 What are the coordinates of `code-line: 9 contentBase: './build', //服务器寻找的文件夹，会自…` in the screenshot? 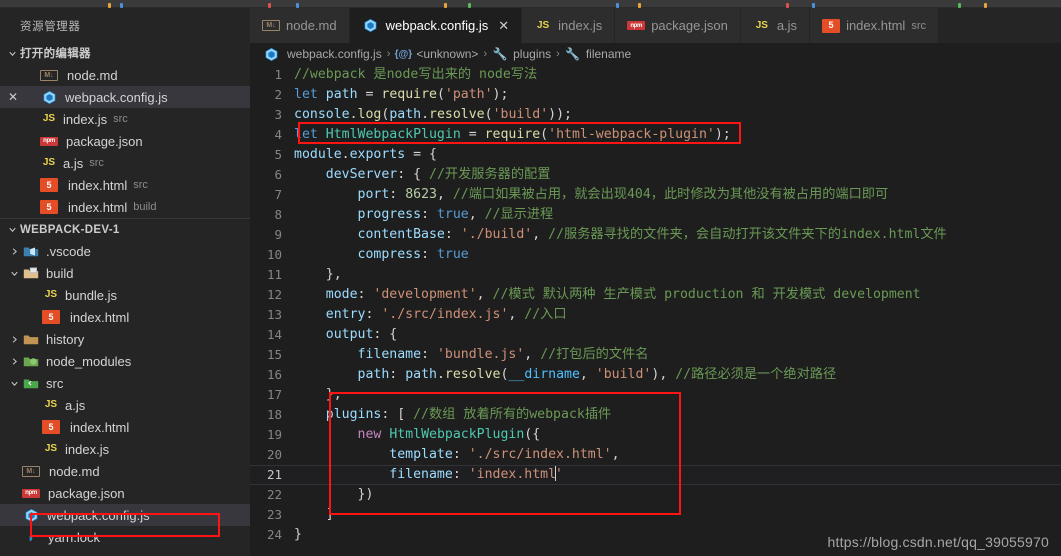 It's located at (655, 235).